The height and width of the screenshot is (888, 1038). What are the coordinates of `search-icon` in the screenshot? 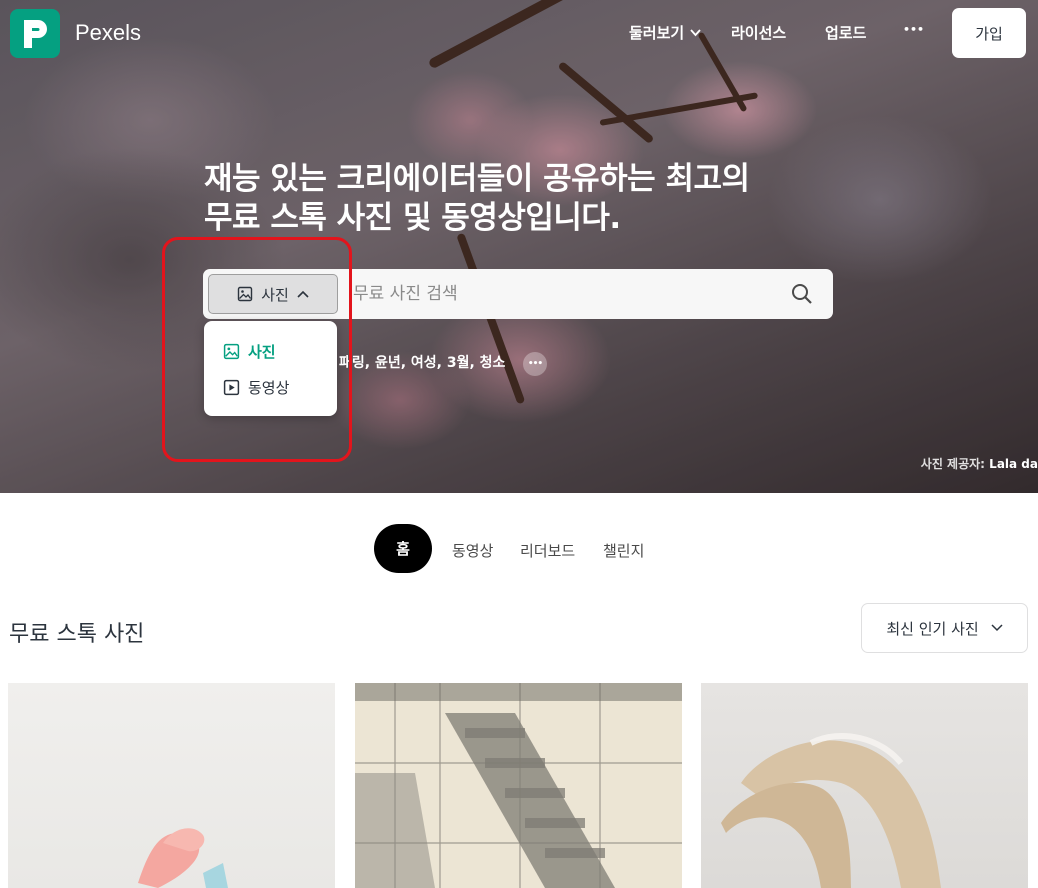 It's located at (803, 295).